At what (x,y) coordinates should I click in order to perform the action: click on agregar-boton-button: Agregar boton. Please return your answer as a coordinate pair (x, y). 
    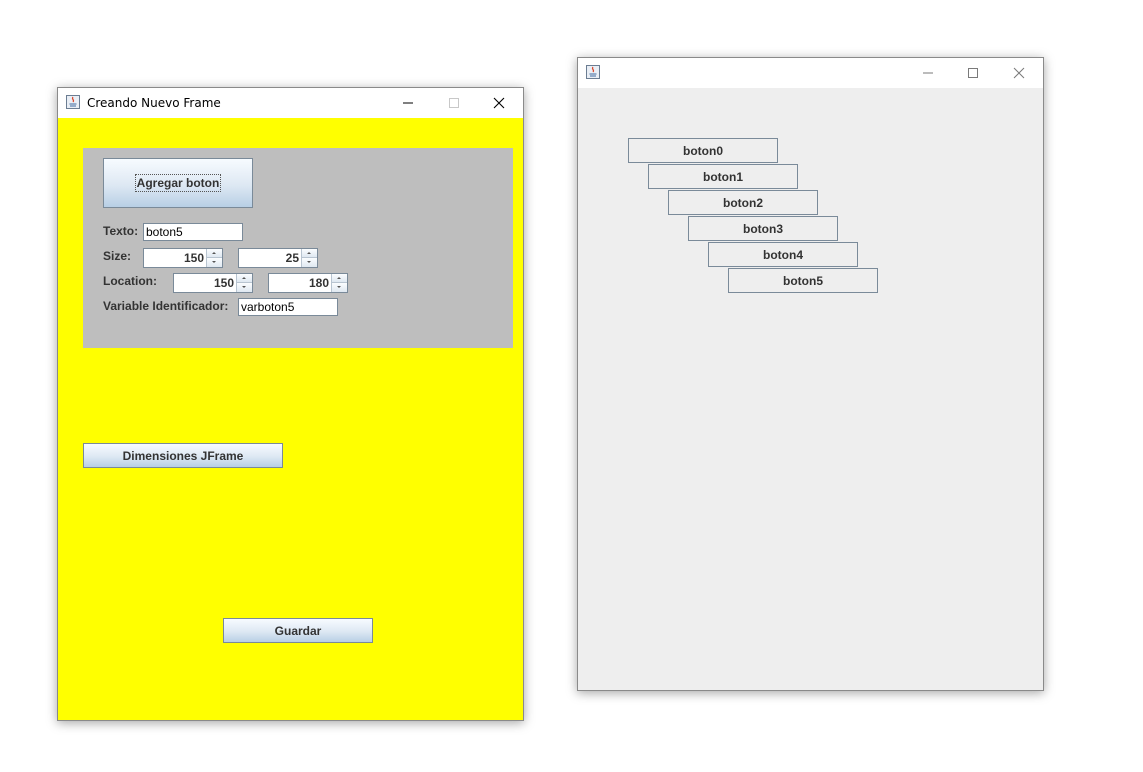
    Looking at the image, I should click on (178, 183).